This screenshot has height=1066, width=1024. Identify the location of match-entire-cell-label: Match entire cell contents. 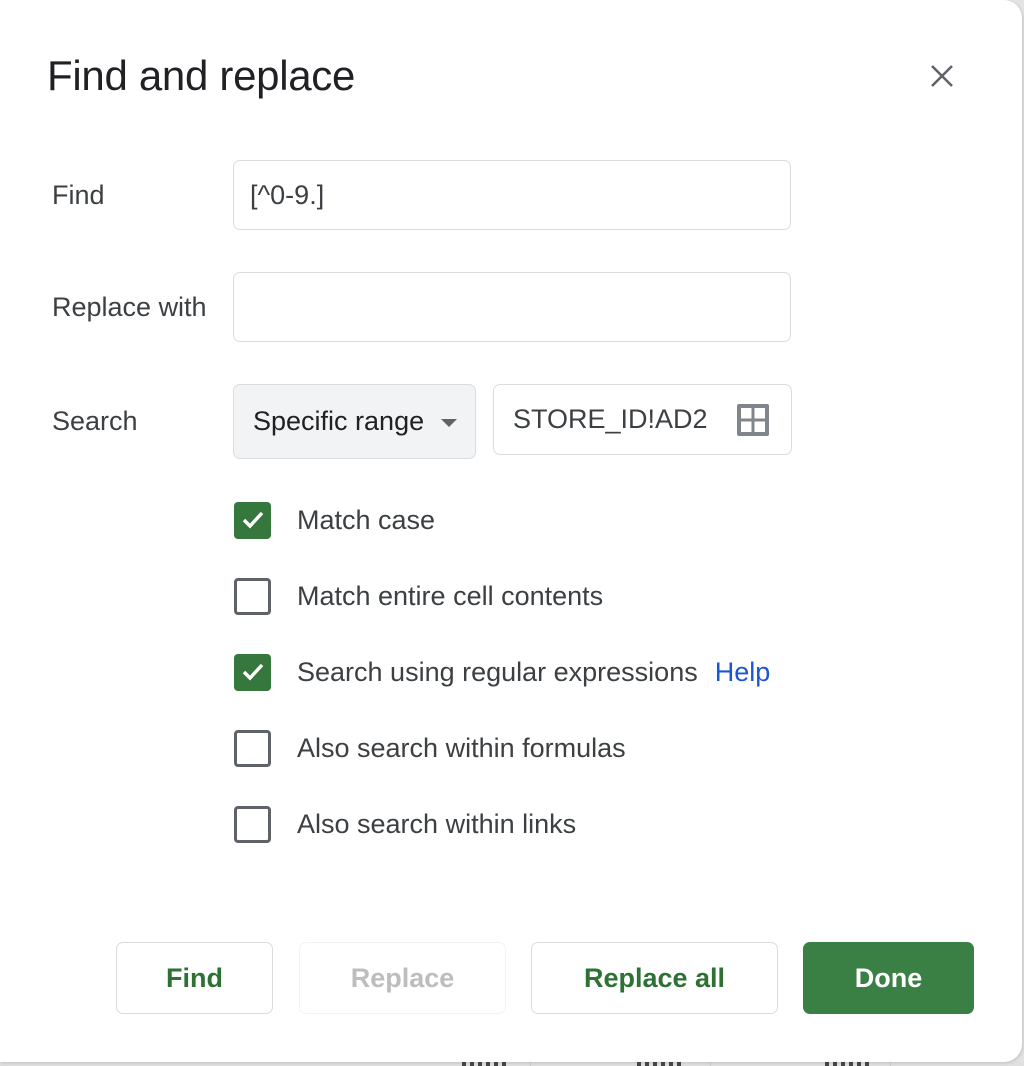
(450, 595).